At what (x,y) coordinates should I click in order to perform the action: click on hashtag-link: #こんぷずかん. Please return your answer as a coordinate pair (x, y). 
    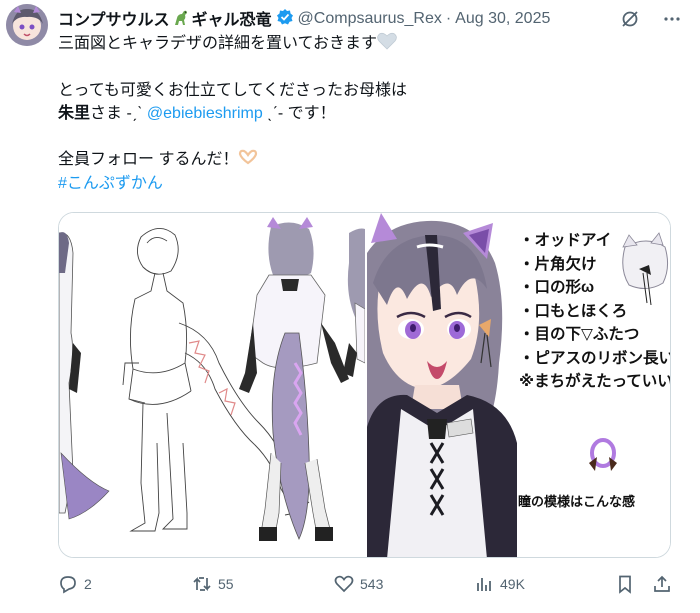
    Looking at the image, I should click on (110, 183).